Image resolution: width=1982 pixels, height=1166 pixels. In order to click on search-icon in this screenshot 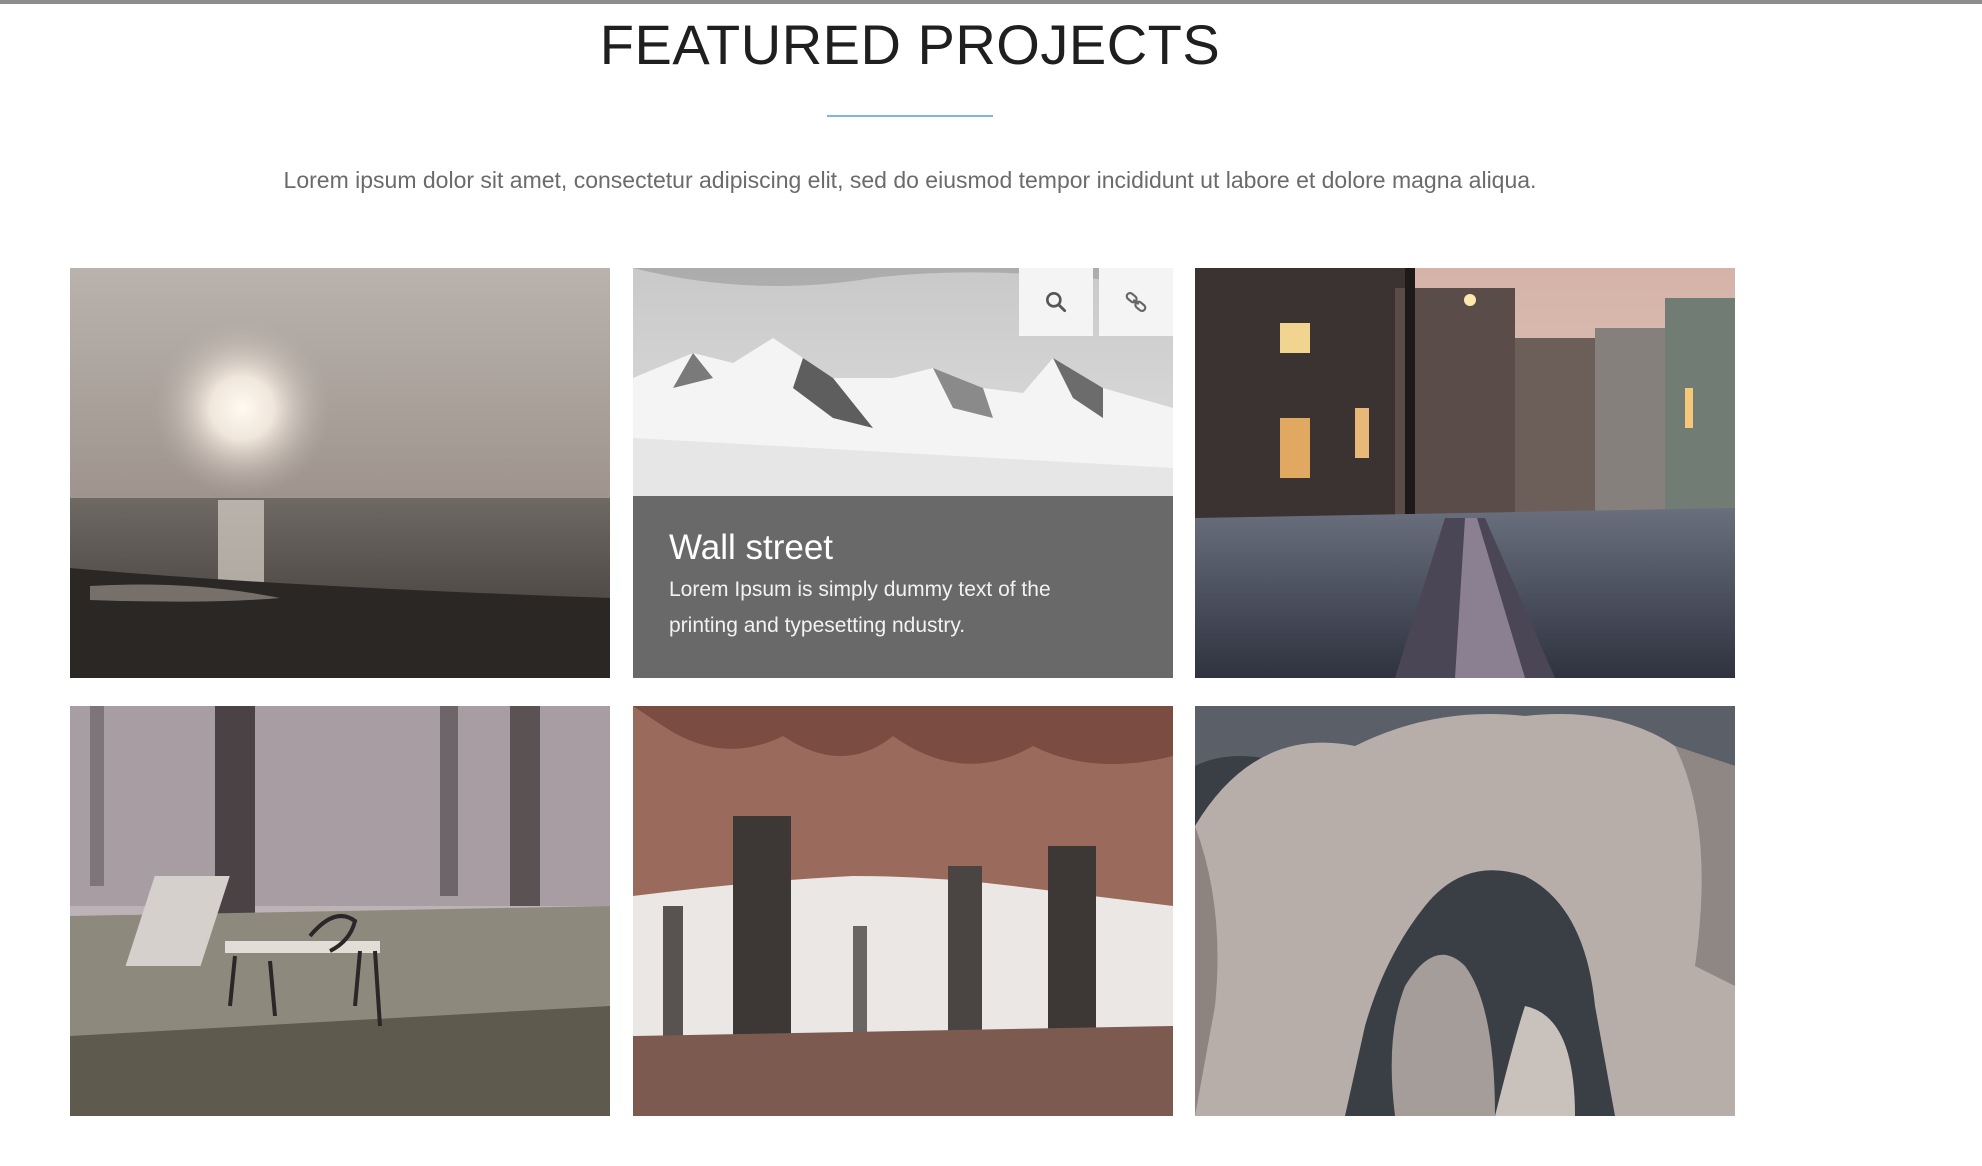, I will do `click(1056, 302)`.